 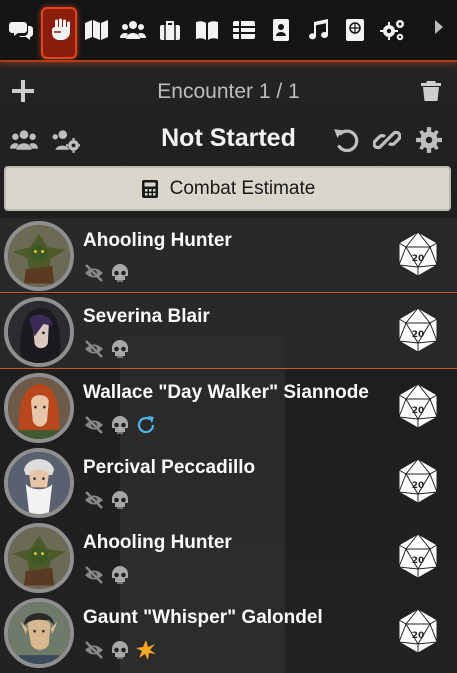 I want to click on playlists-tab, so click(x=318, y=33).